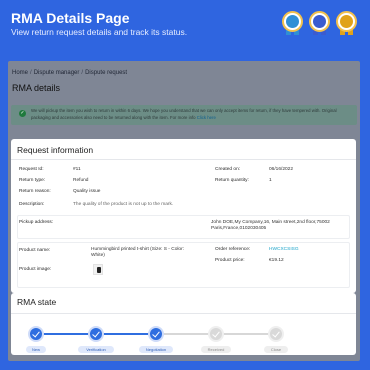  Describe the element at coordinates (98, 269) in the screenshot. I see `product-thumbnail` at that location.